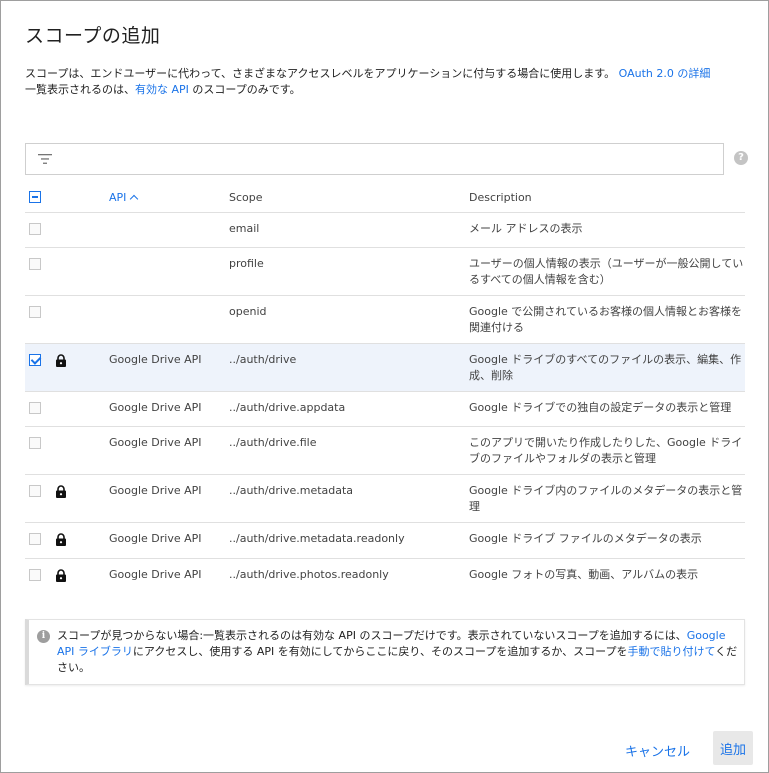 The image size is (769, 773). I want to click on table-row: email メール アドレスの表示, so click(385, 230).